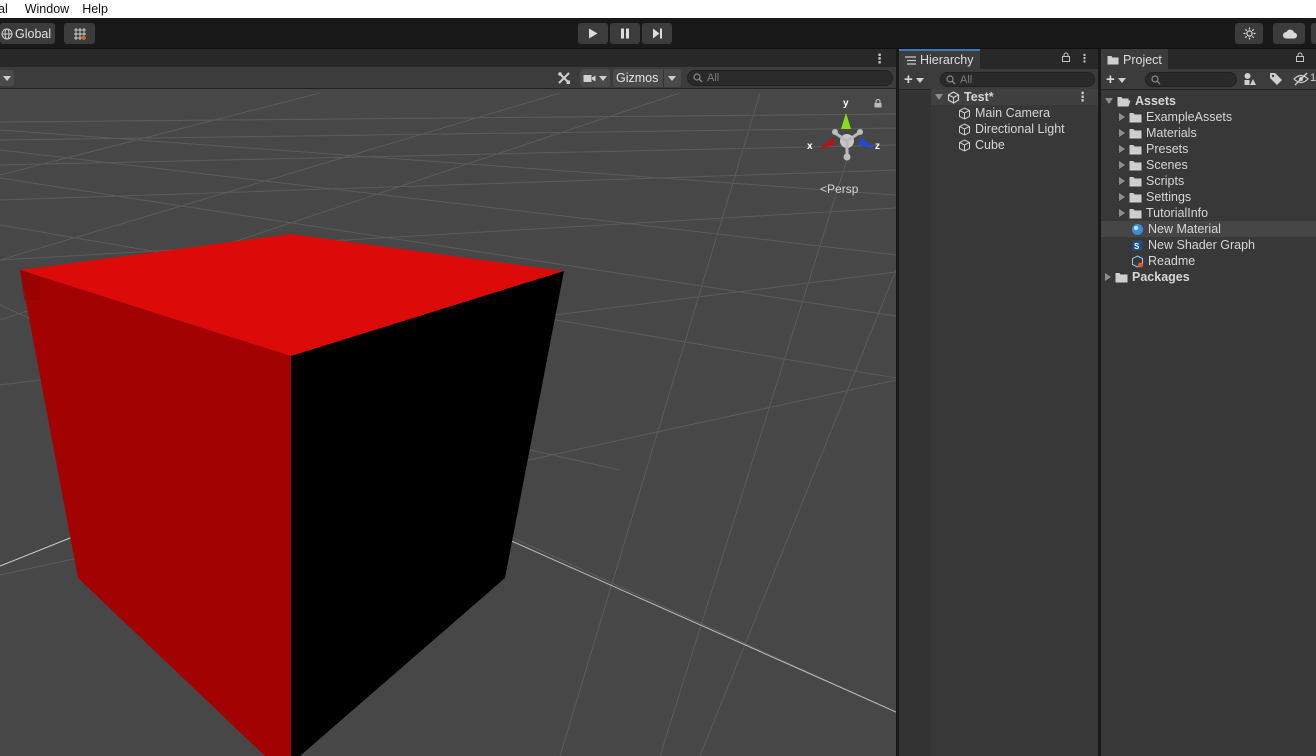  What do you see at coordinates (1172, 261) in the screenshot?
I see `asset-label: Readme` at bounding box center [1172, 261].